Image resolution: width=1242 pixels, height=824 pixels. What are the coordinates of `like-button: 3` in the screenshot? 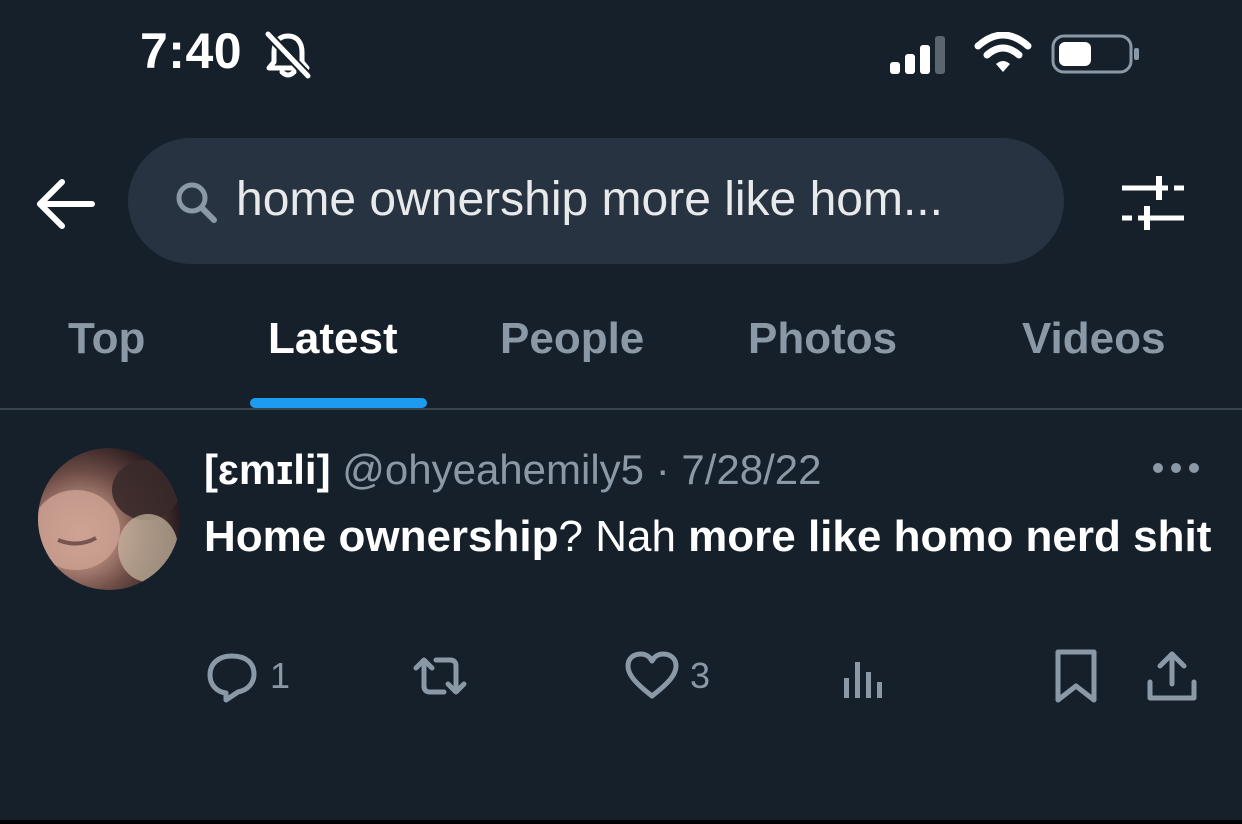 It's located at (667, 676).